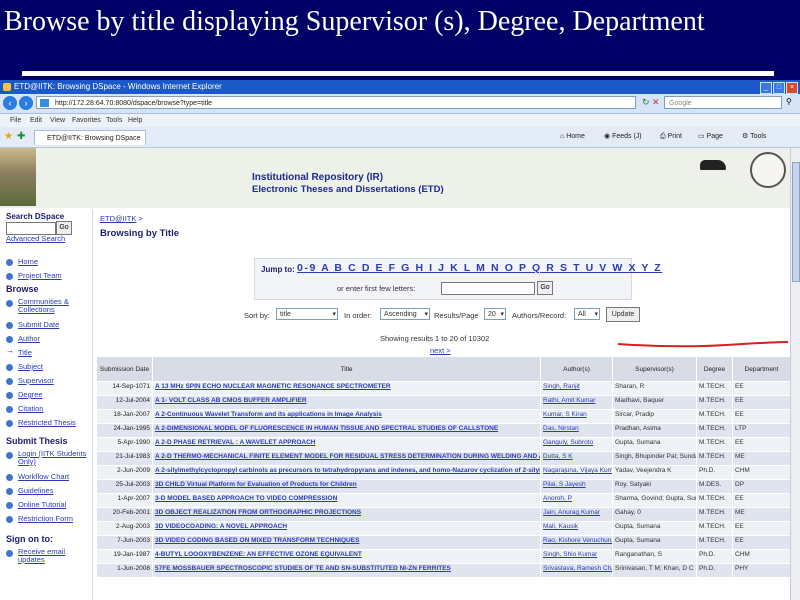  I want to click on sidebar-item-restriction-form: Restriction Form, so click(45, 518).